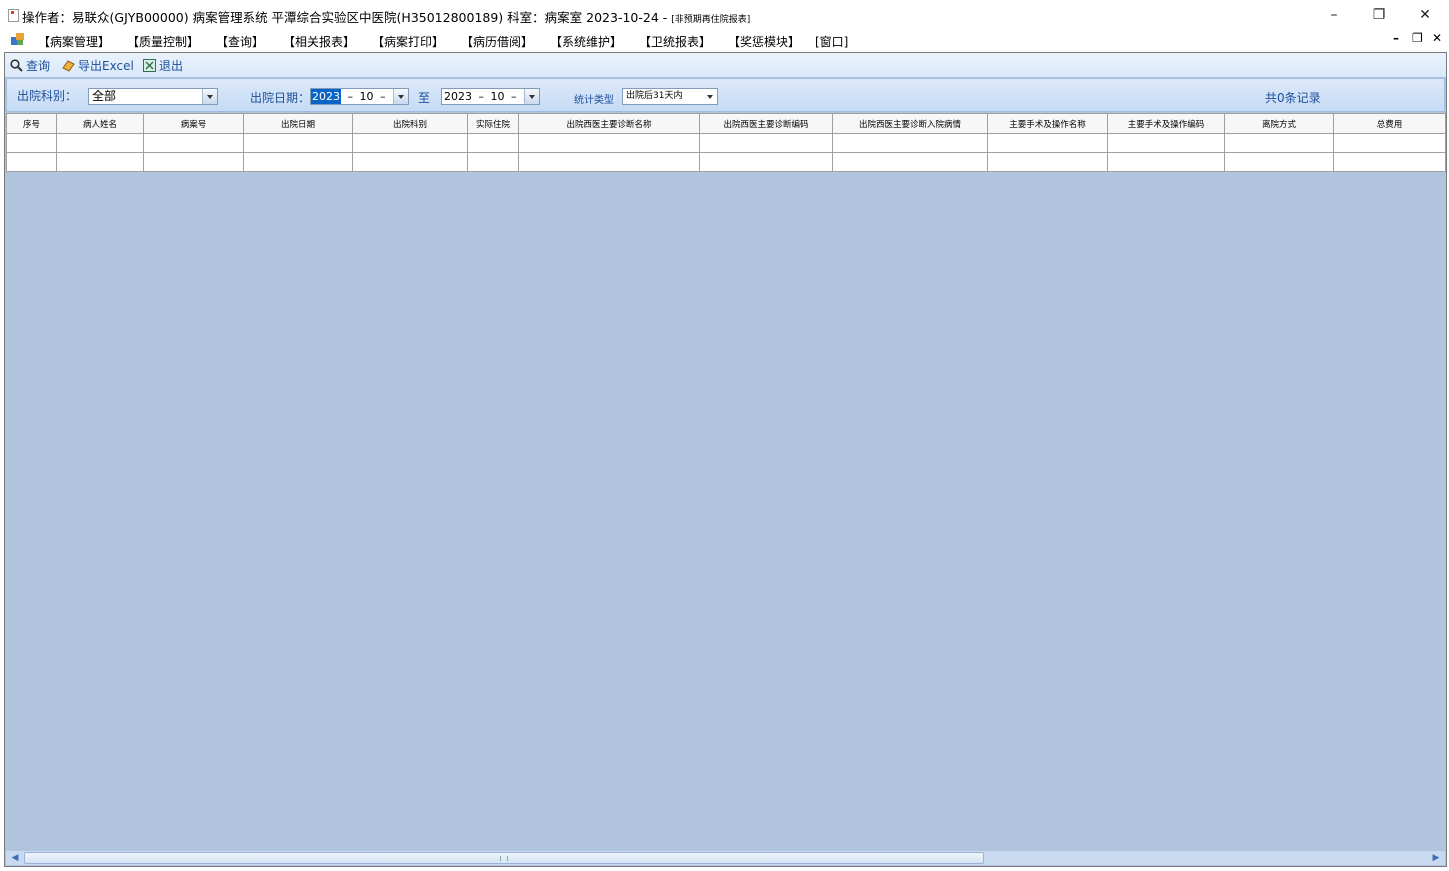  What do you see at coordinates (490, 96) in the screenshot?
I see `to-date-picker: 2023 – 10 – 24` at bounding box center [490, 96].